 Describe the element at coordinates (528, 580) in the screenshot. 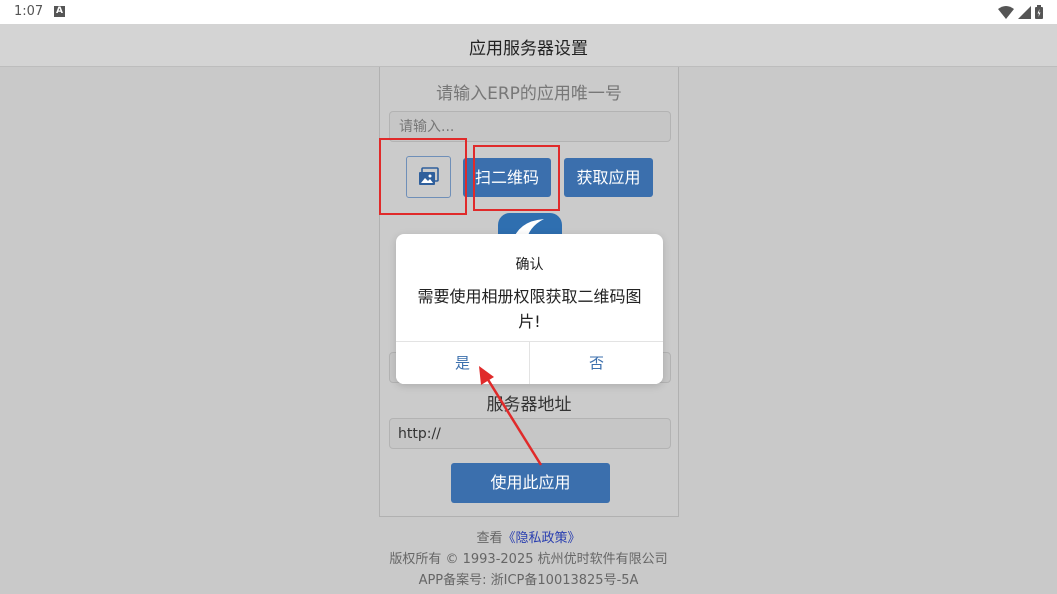

I see `icp-text: APP备案号: 浙ICP备10013825号-5A` at that location.